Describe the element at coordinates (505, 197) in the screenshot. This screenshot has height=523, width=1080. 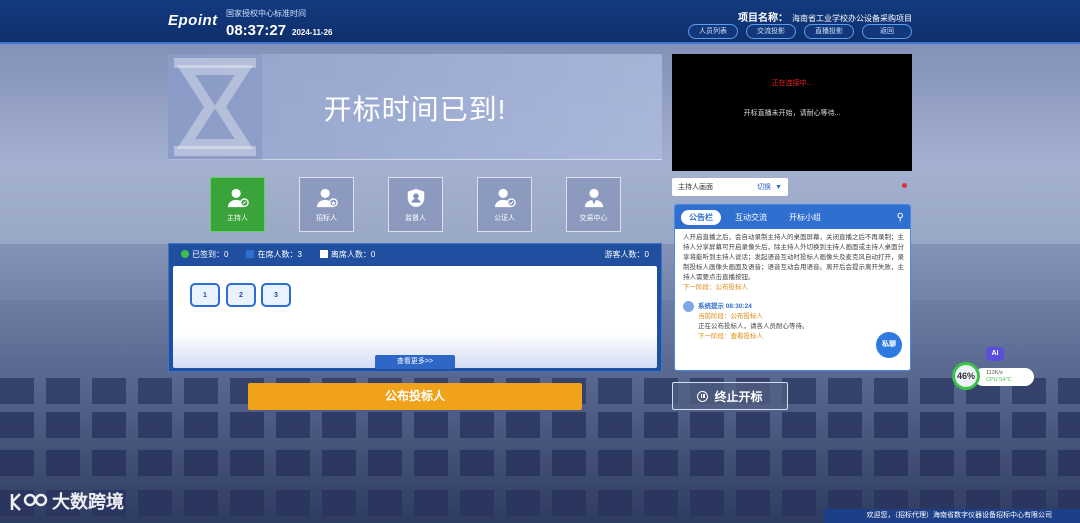
I see `notary-icon` at that location.